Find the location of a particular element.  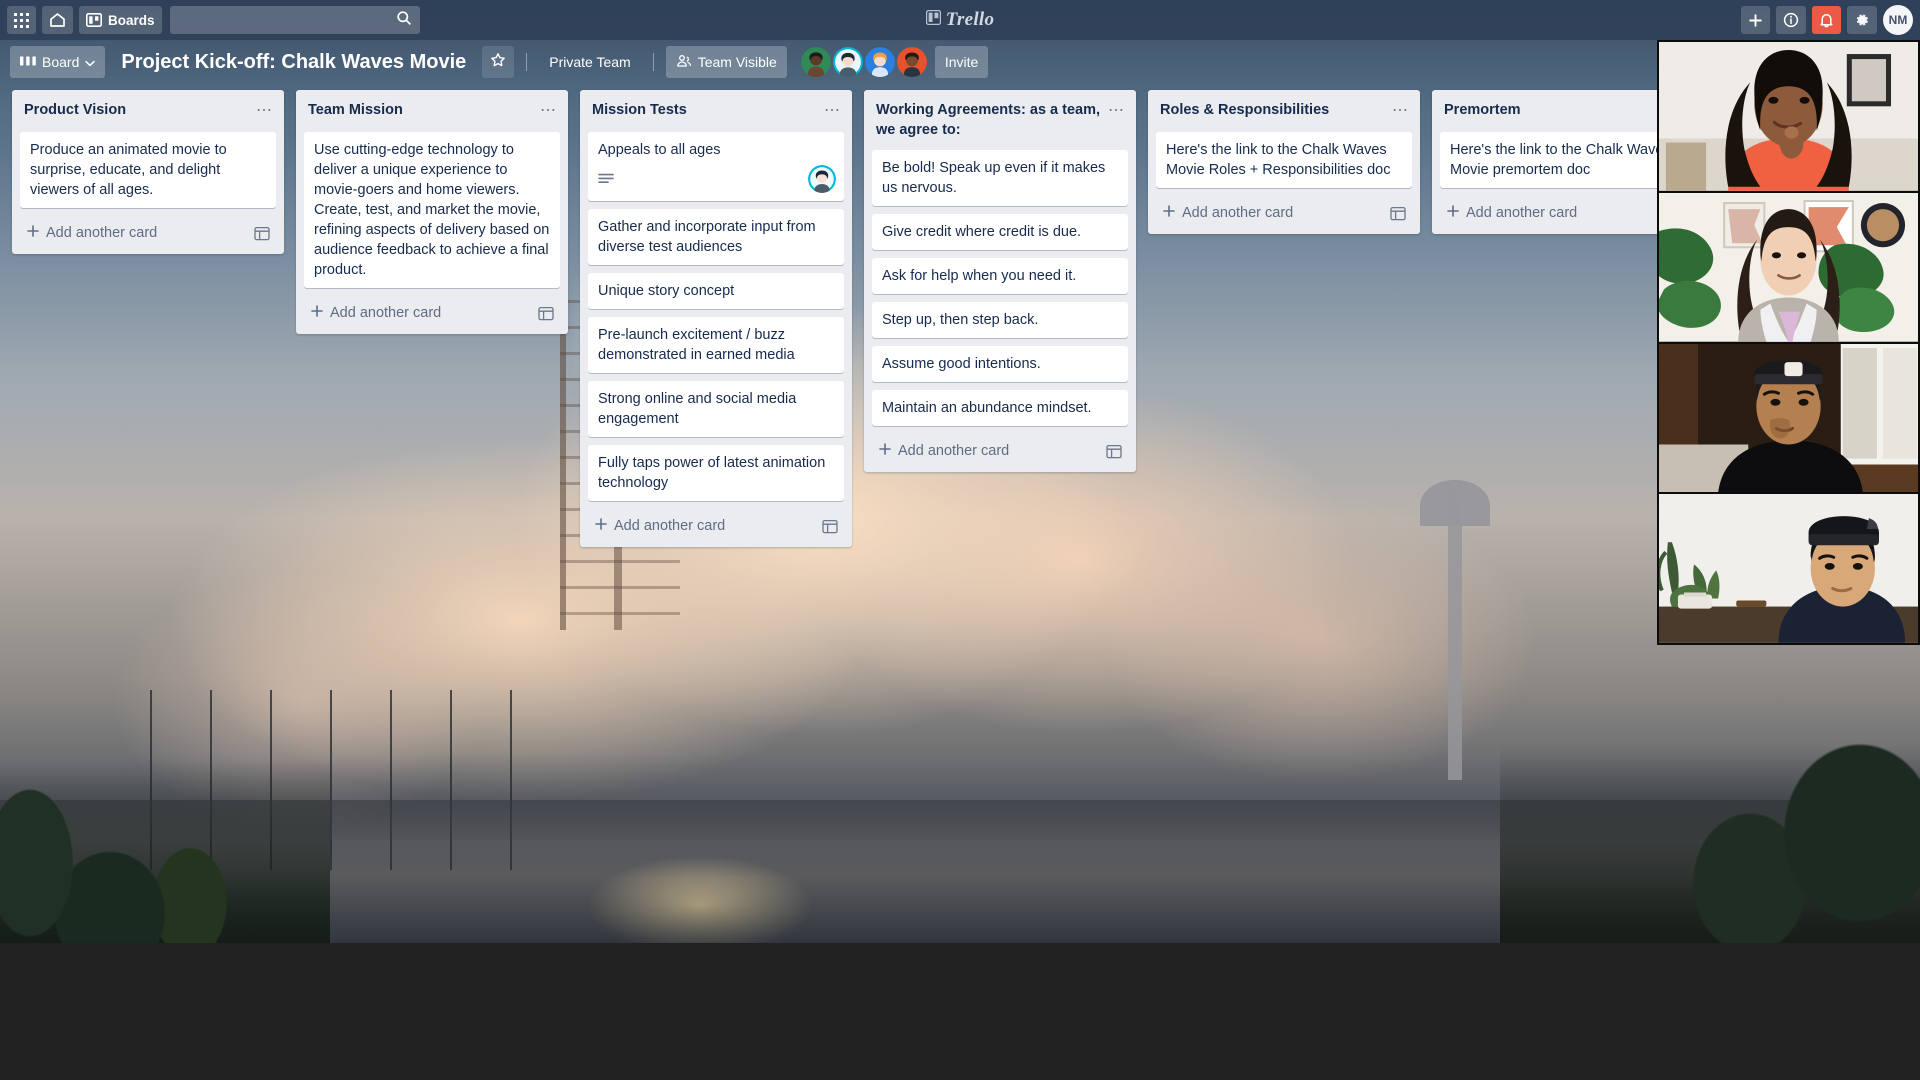

video-call-panel is located at coordinates (1788, 342).